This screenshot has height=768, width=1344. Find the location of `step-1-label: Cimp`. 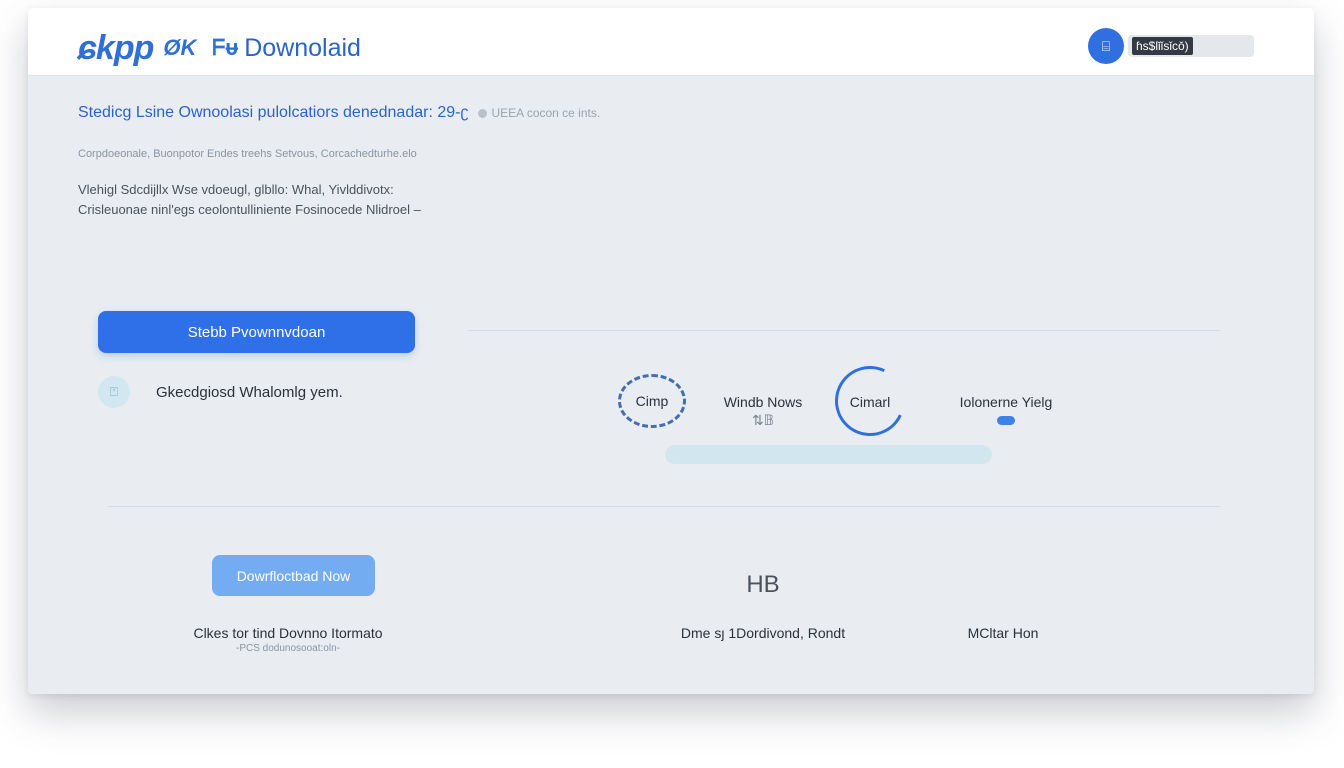

step-1-label: Cimp is located at coordinates (652, 401).